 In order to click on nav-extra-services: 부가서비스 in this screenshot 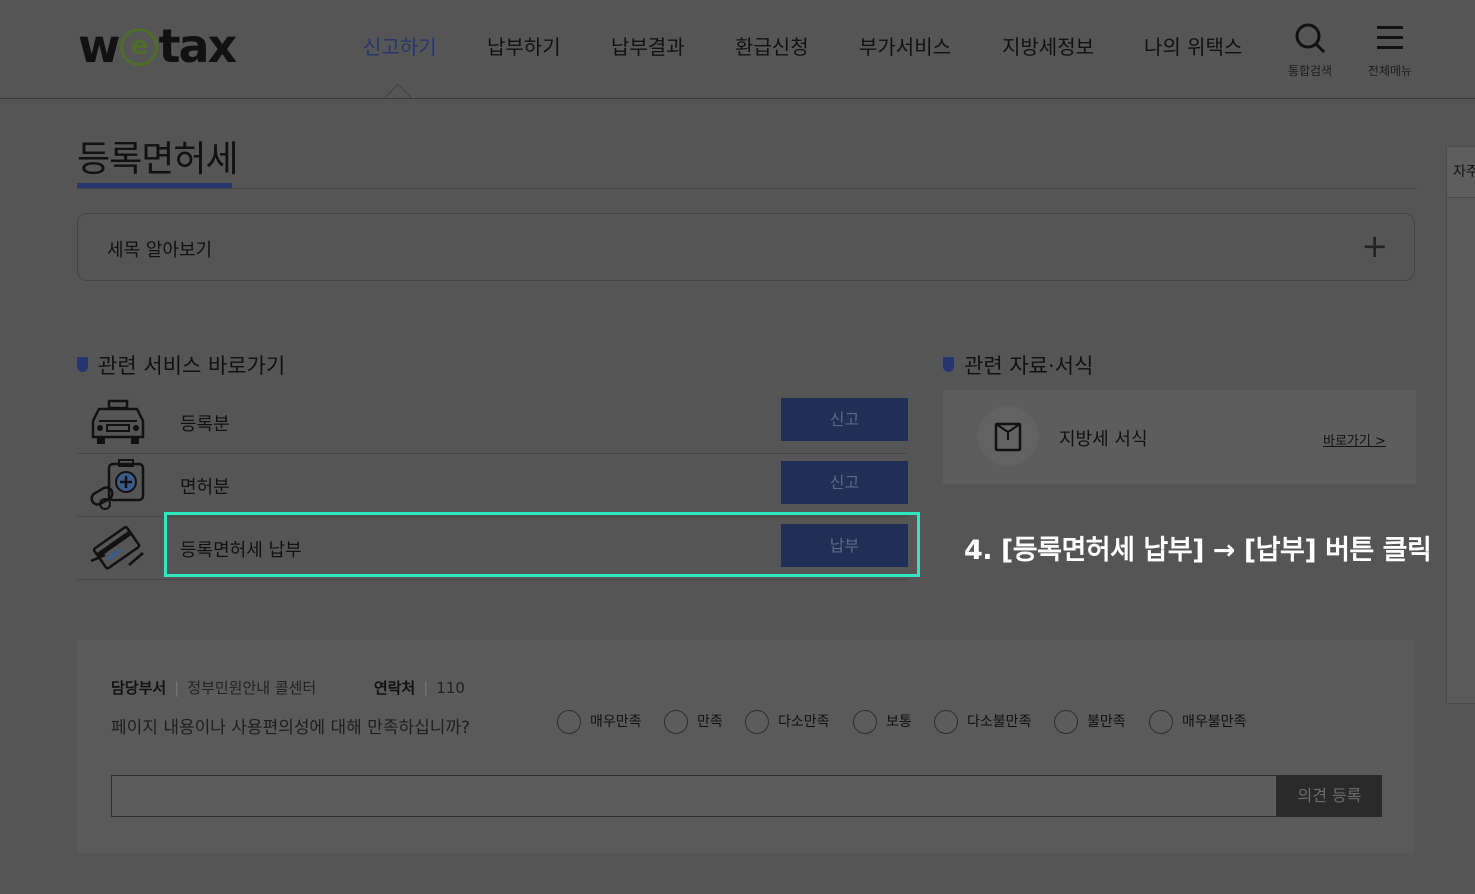, I will do `click(905, 47)`.